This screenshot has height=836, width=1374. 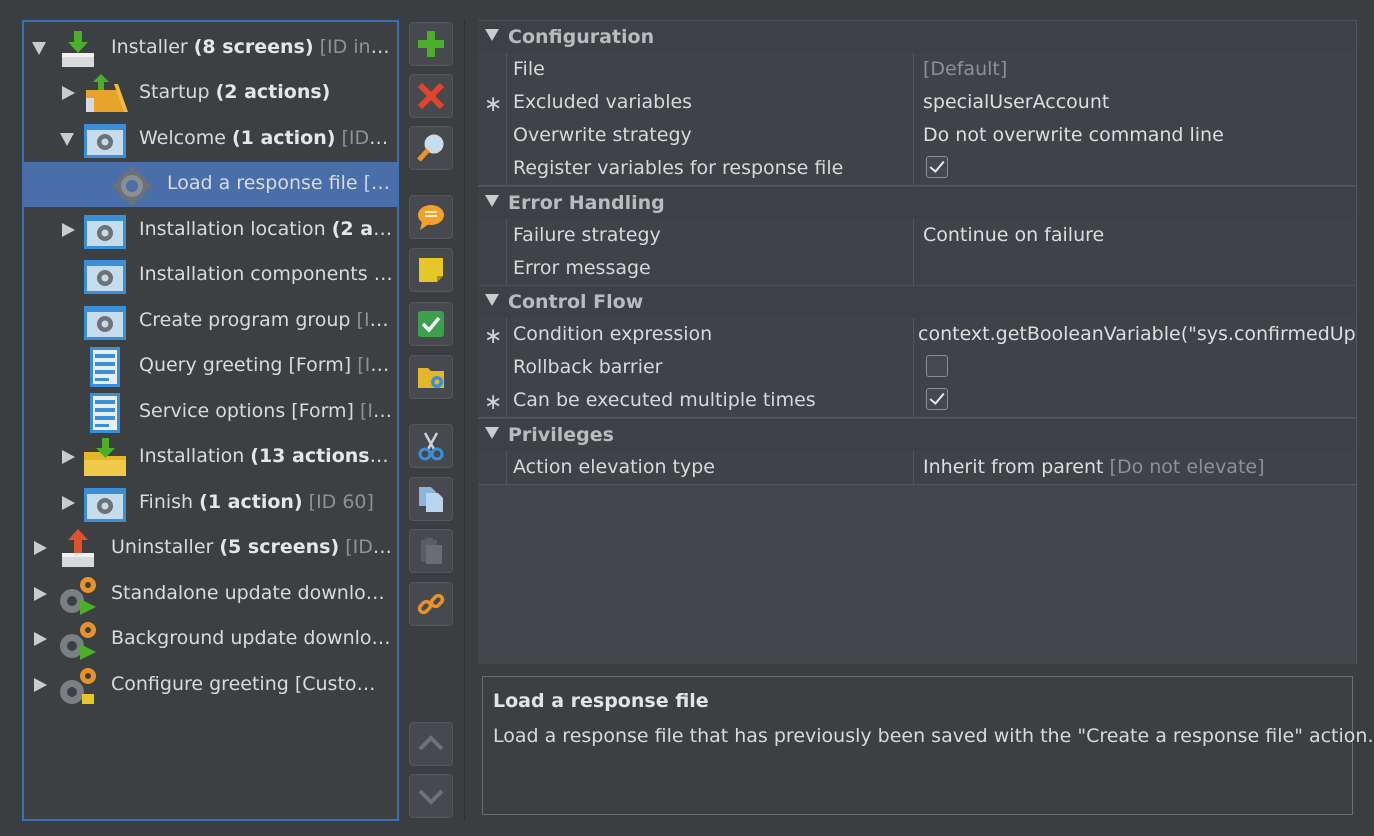 I want to click on tree-node-background-update-downloader: Background update downloader, so click(x=210, y=639).